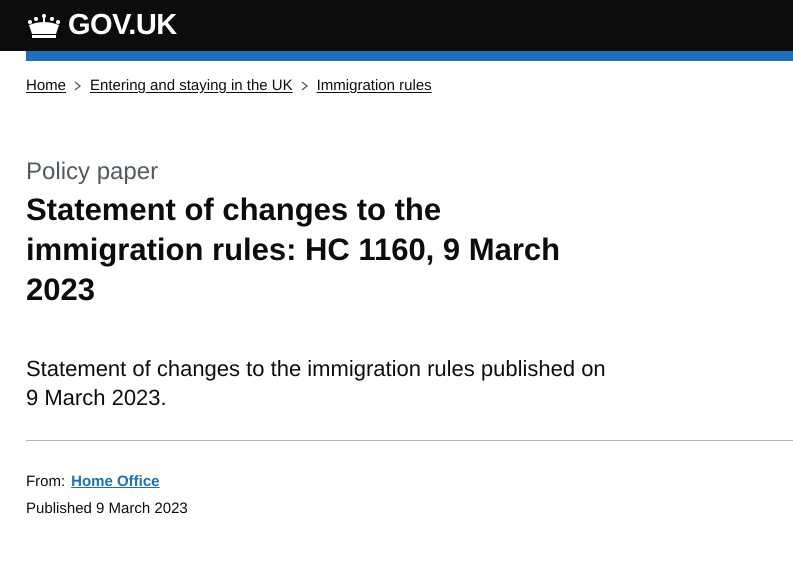  What do you see at coordinates (115, 481) in the screenshot?
I see `organisation-link: Home Office` at bounding box center [115, 481].